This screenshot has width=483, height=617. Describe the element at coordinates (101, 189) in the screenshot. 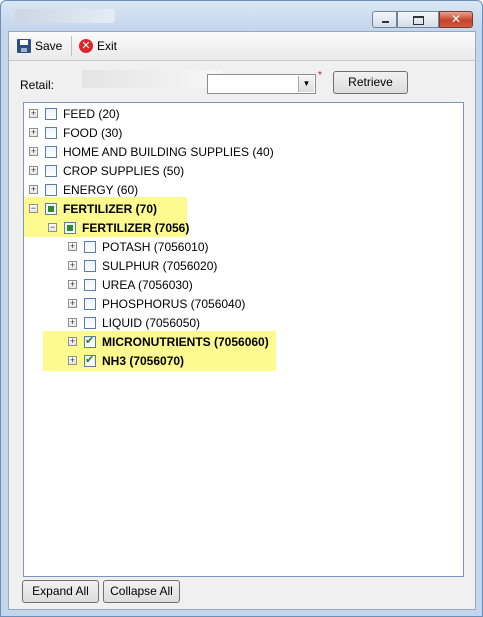

I see `tree-node-label: ENERGY (60)` at that location.